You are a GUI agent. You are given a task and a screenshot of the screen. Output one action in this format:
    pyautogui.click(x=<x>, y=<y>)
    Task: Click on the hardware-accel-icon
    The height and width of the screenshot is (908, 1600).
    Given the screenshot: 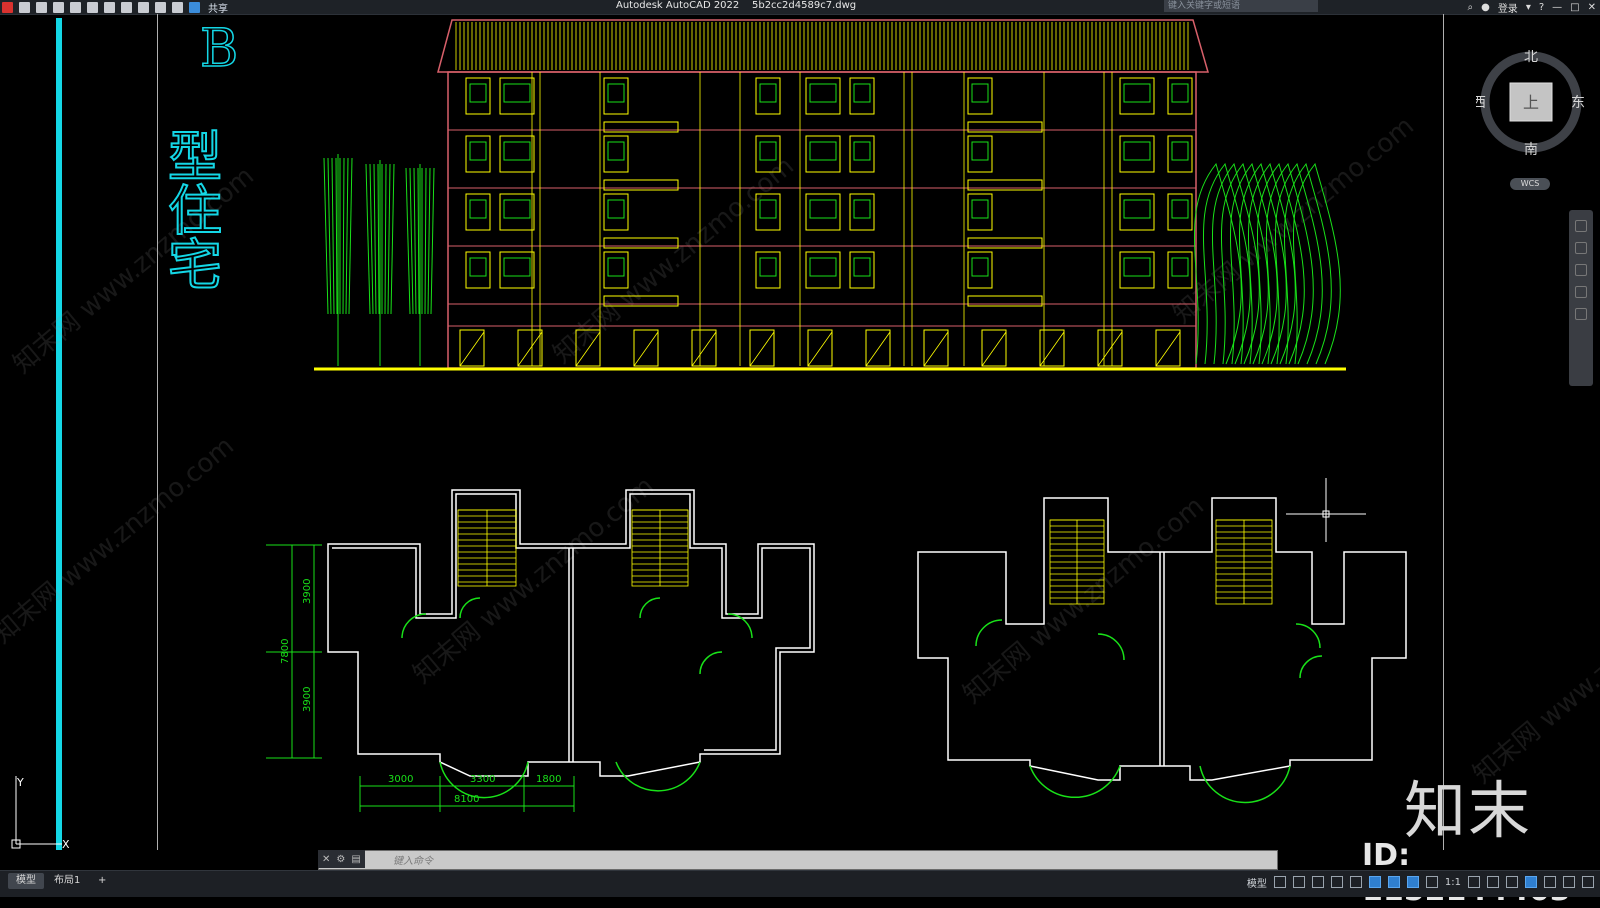 What is the action you would take?
    pyautogui.click(x=1550, y=882)
    